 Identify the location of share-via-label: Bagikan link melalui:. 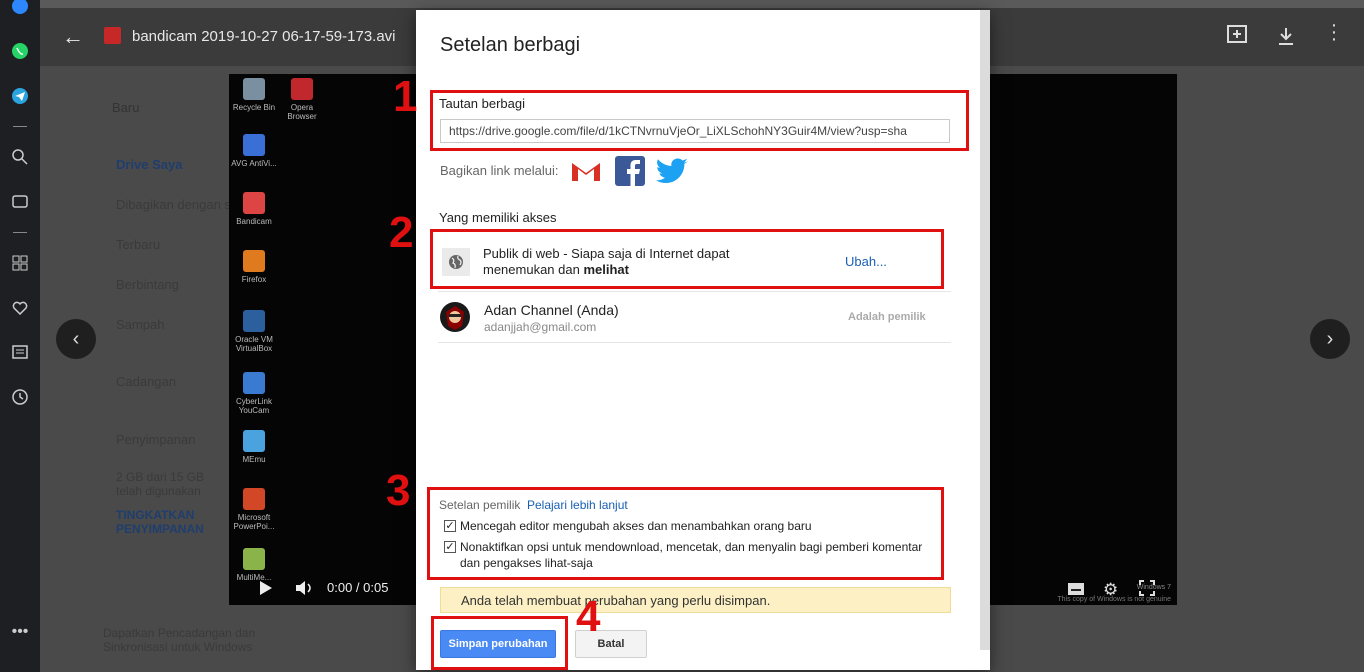
(499, 170).